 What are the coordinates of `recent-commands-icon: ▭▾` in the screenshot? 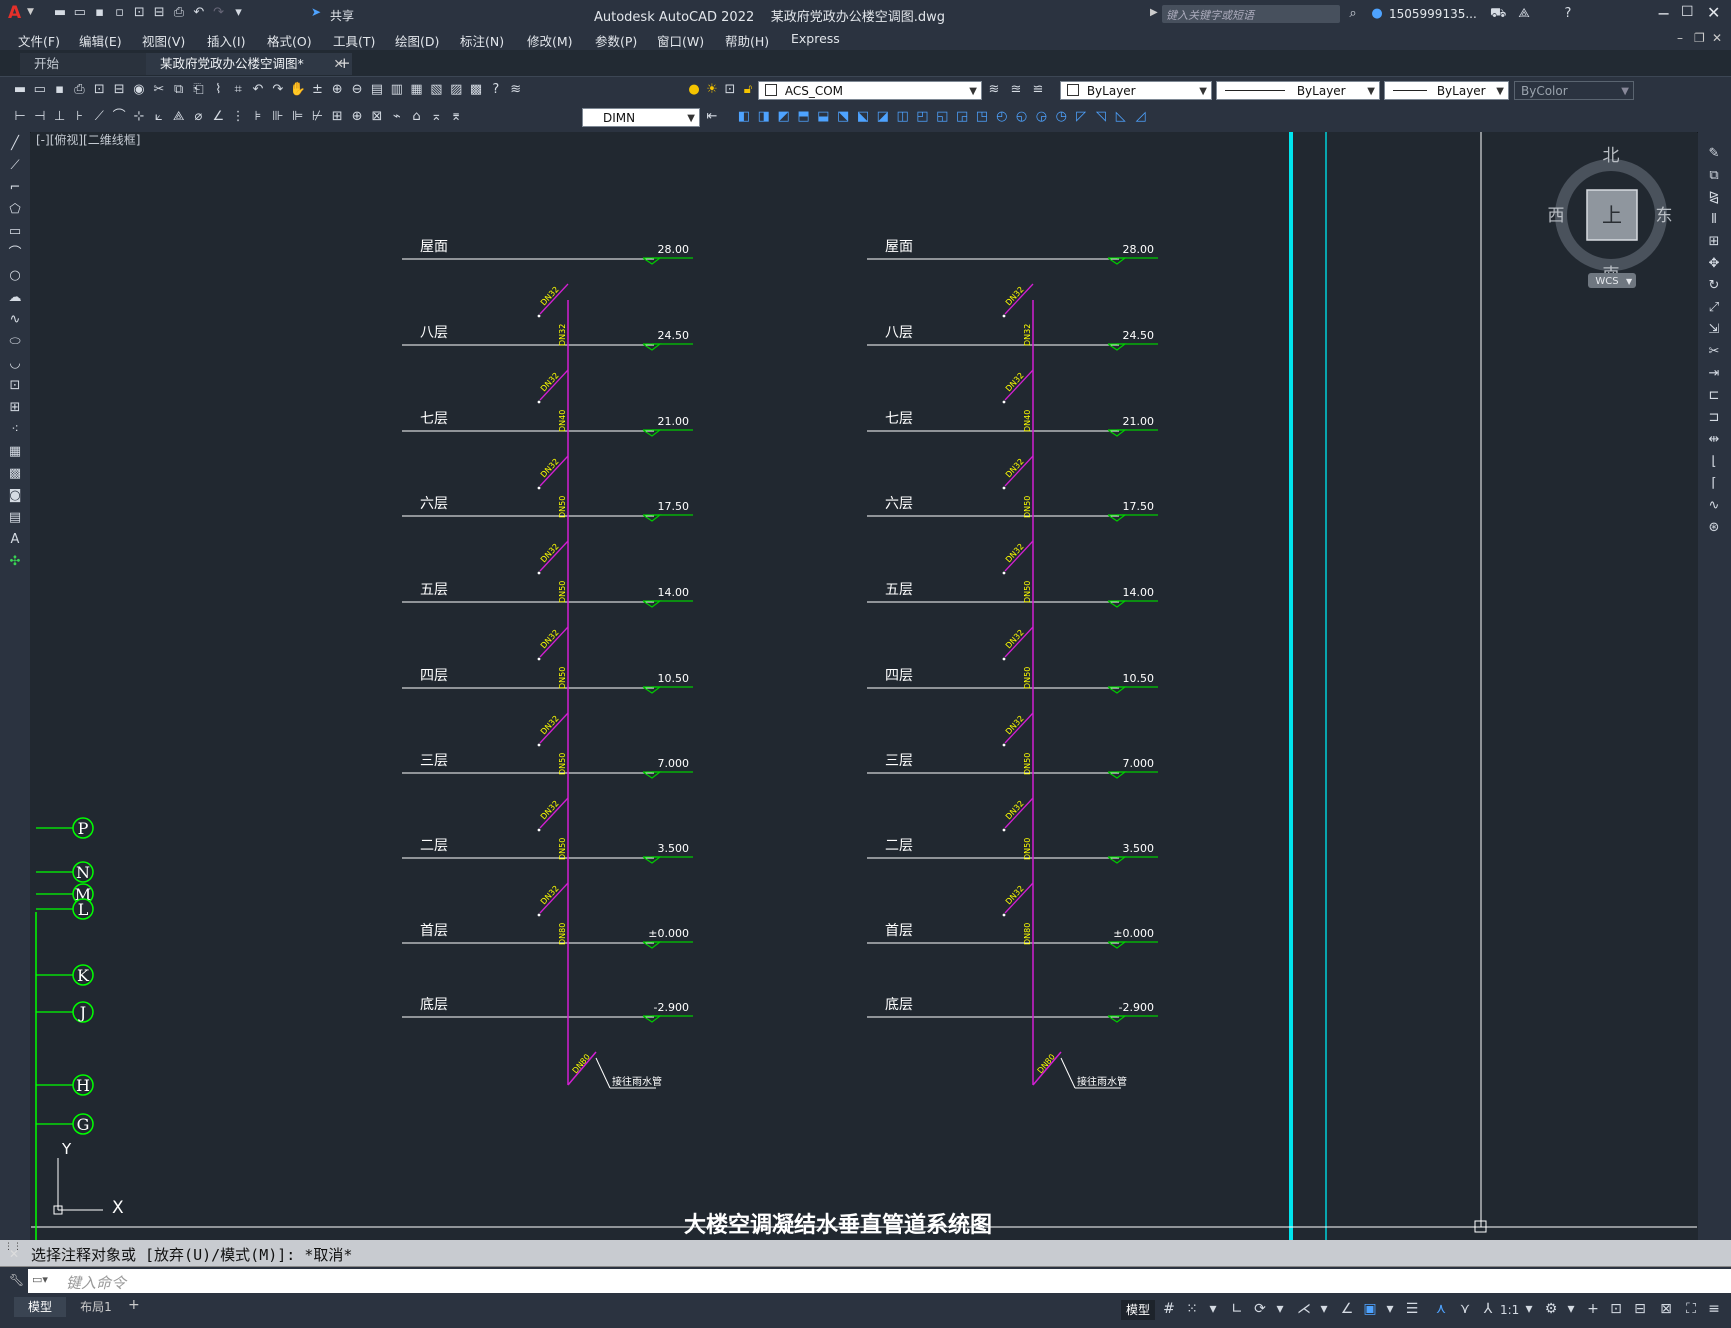 It's located at (40, 1279).